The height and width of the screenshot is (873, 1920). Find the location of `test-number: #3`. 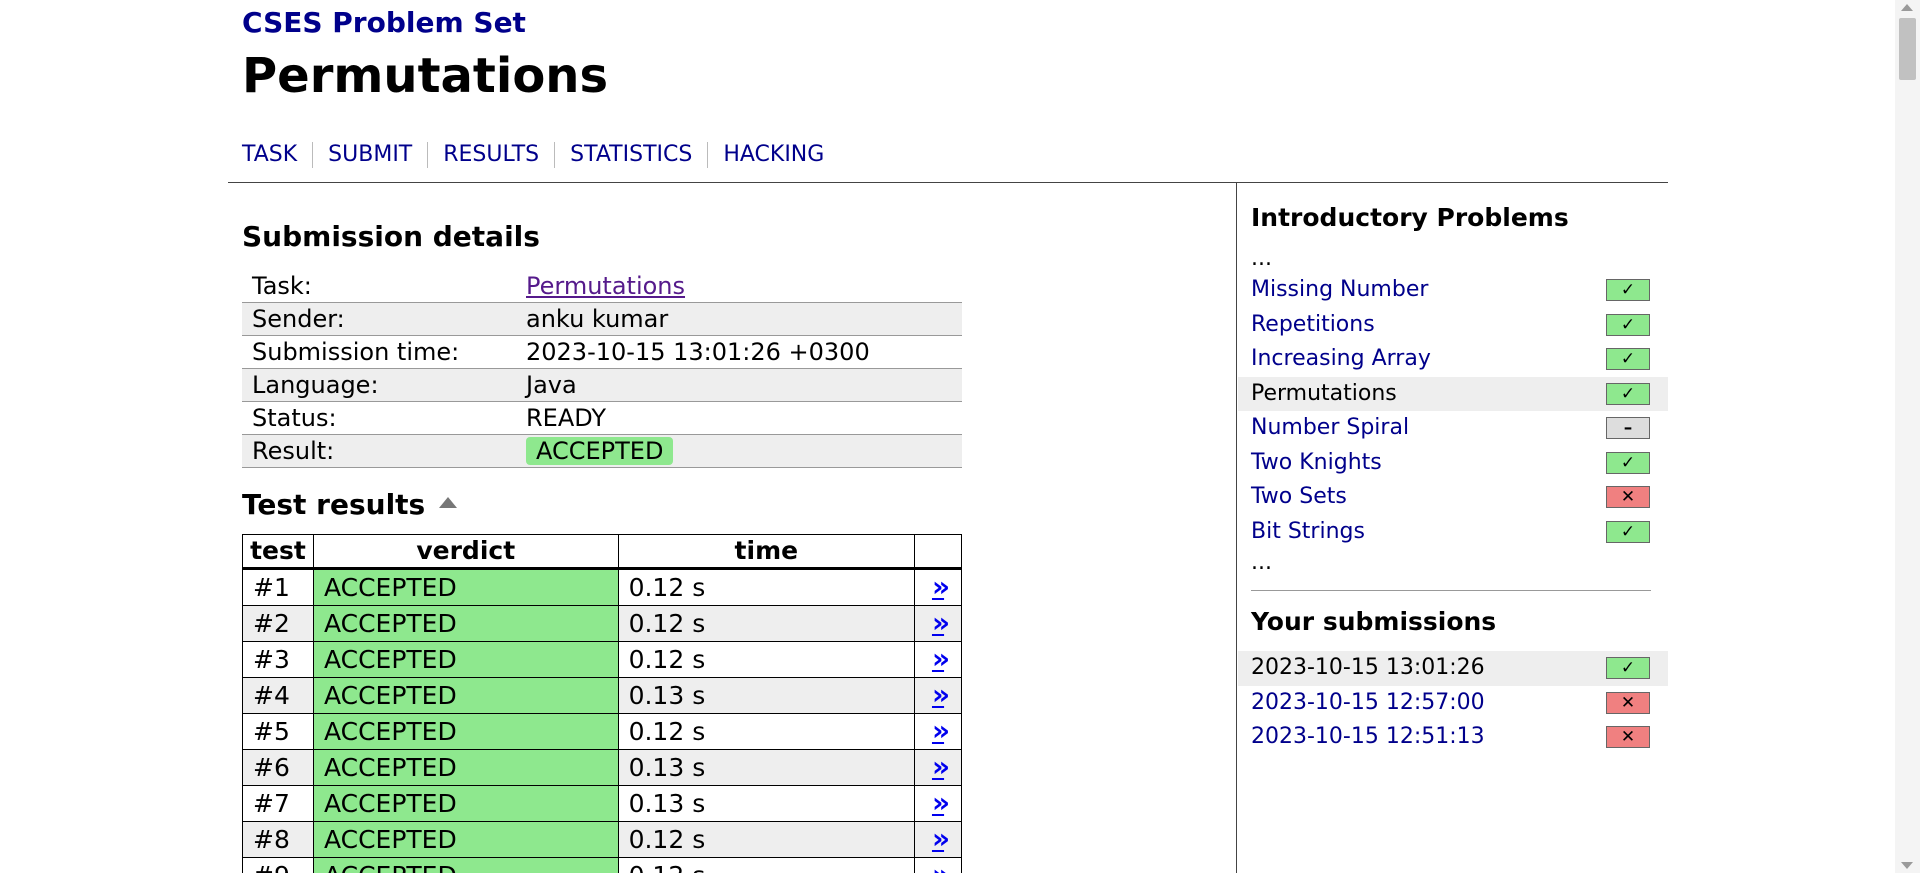

test-number: #3 is located at coordinates (278, 659).